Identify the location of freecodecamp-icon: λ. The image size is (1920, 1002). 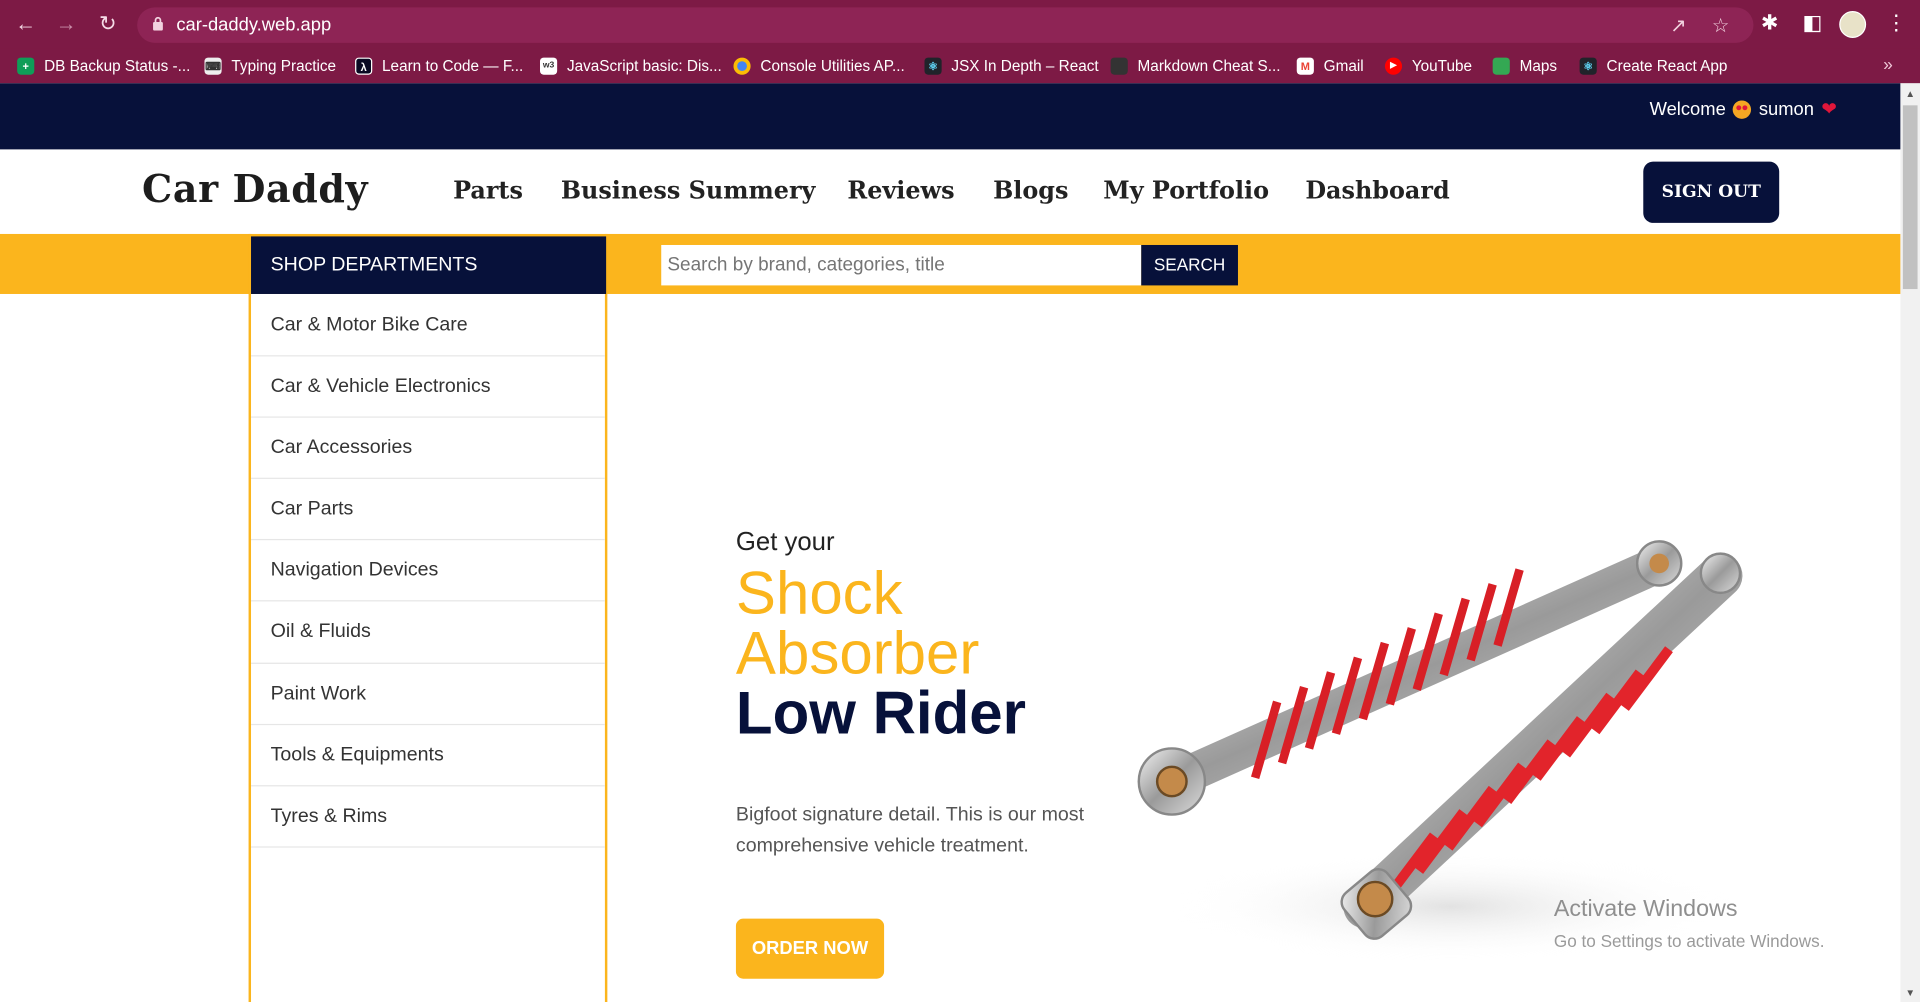
(364, 66).